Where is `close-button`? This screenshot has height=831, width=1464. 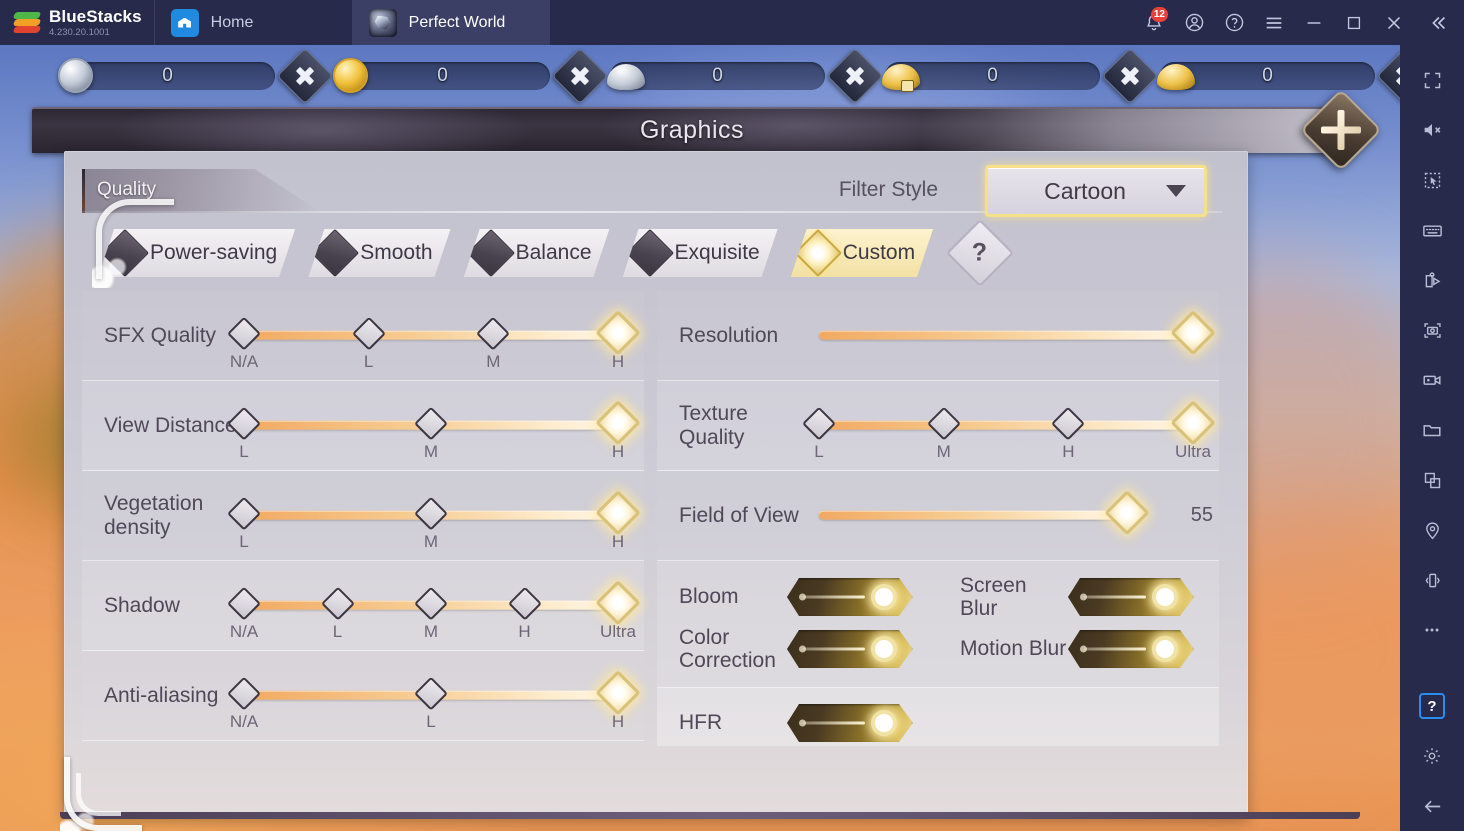
close-button is located at coordinates (1394, 22).